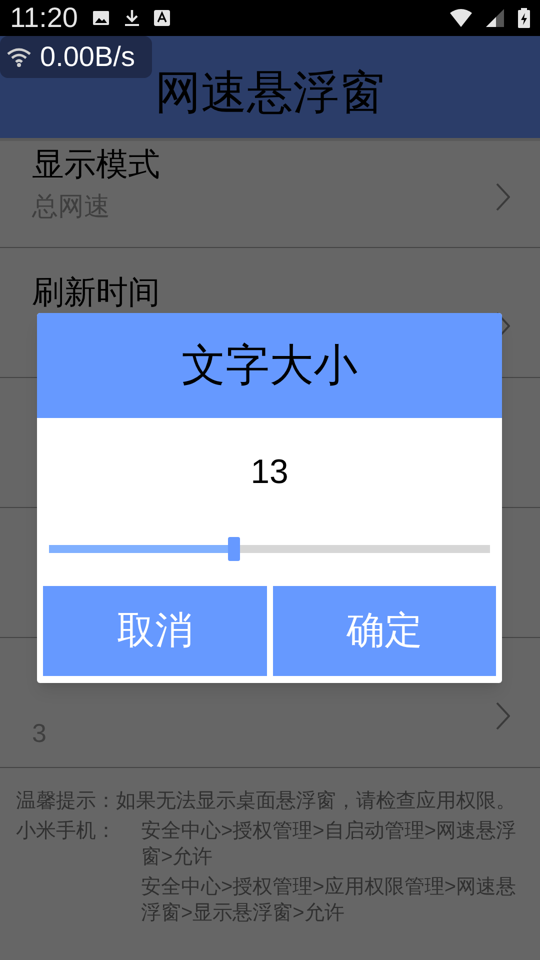 The height and width of the screenshot is (960, 540). What do you see at coordinates (132, 18) in the screenshot?
I see `download-icon` at bounding box center [132, 18].